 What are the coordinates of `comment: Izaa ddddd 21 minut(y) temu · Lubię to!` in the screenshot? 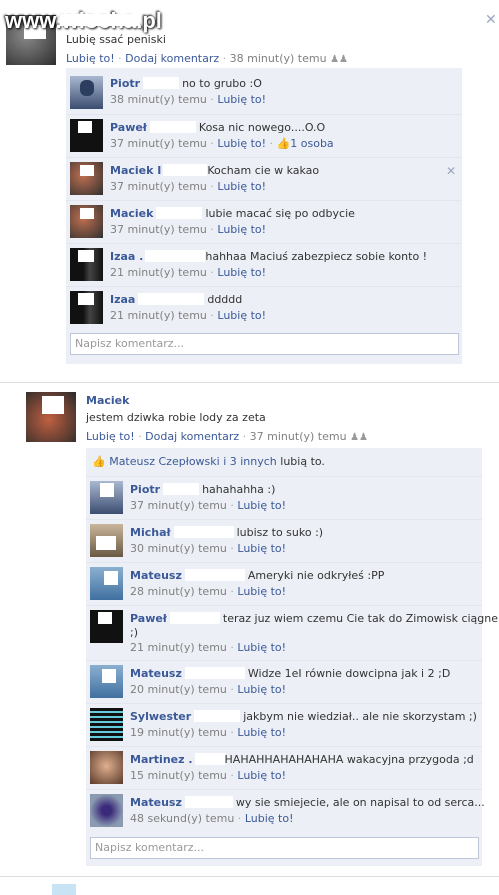 It's located at (264, 307).